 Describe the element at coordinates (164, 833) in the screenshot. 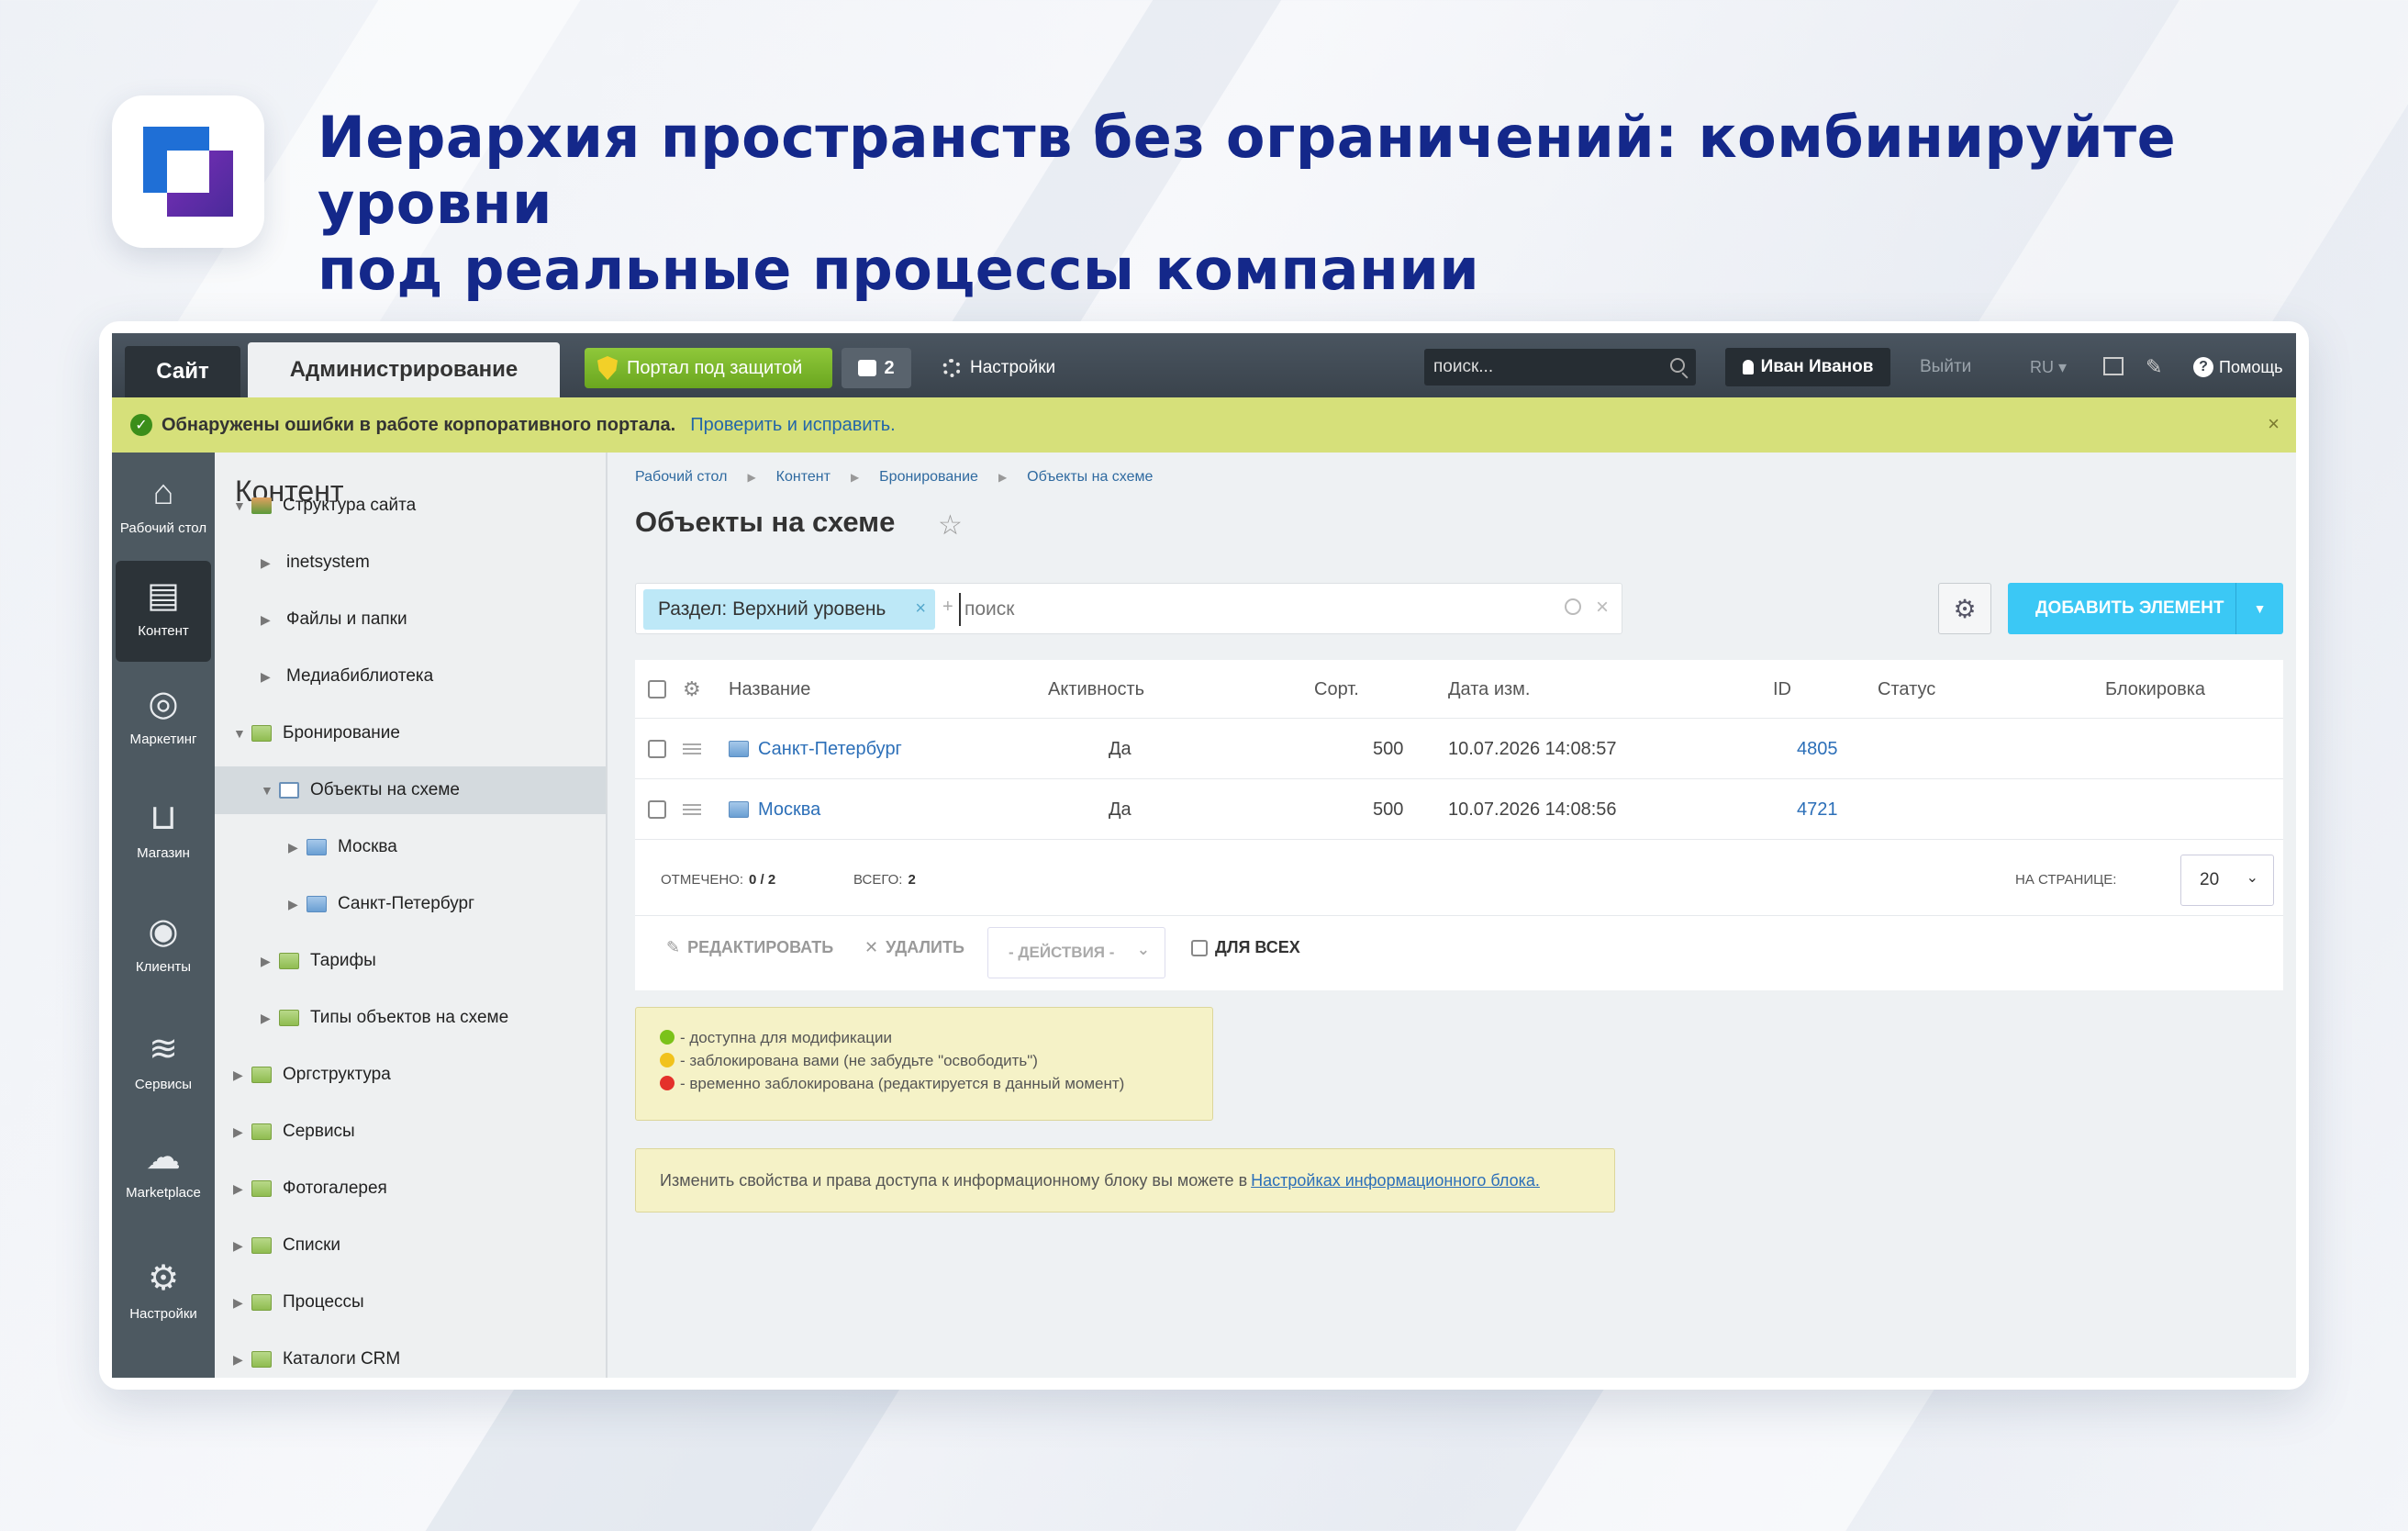

I see `nav-shop: ⊔ Магазин` at that location.